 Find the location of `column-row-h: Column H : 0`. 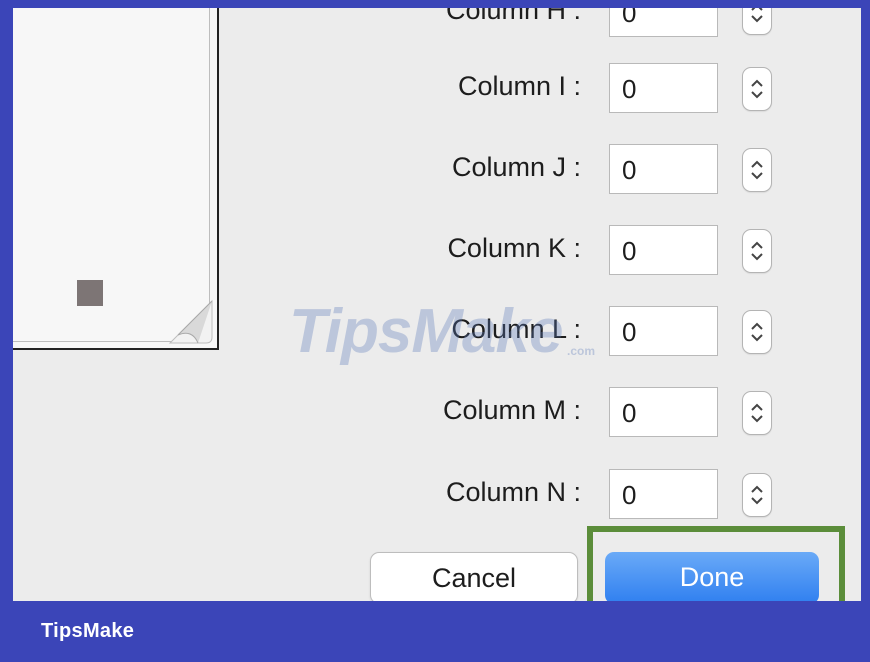

column-row-h: Column H : 0 is located at coordinates (437, 23).